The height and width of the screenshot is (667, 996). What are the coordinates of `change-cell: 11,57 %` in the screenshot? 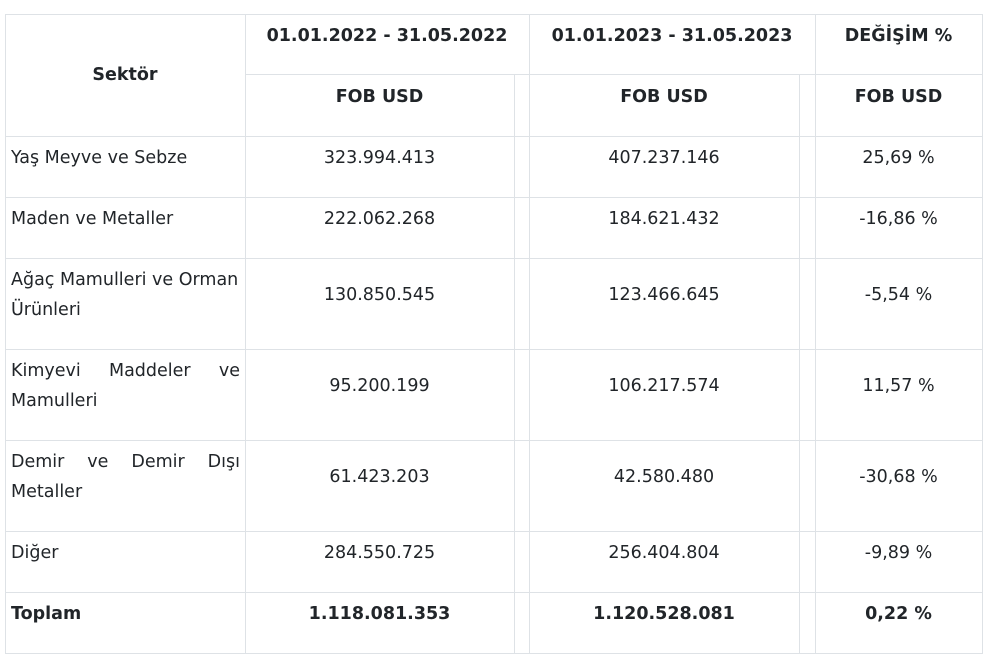 It's located at (898, 386).